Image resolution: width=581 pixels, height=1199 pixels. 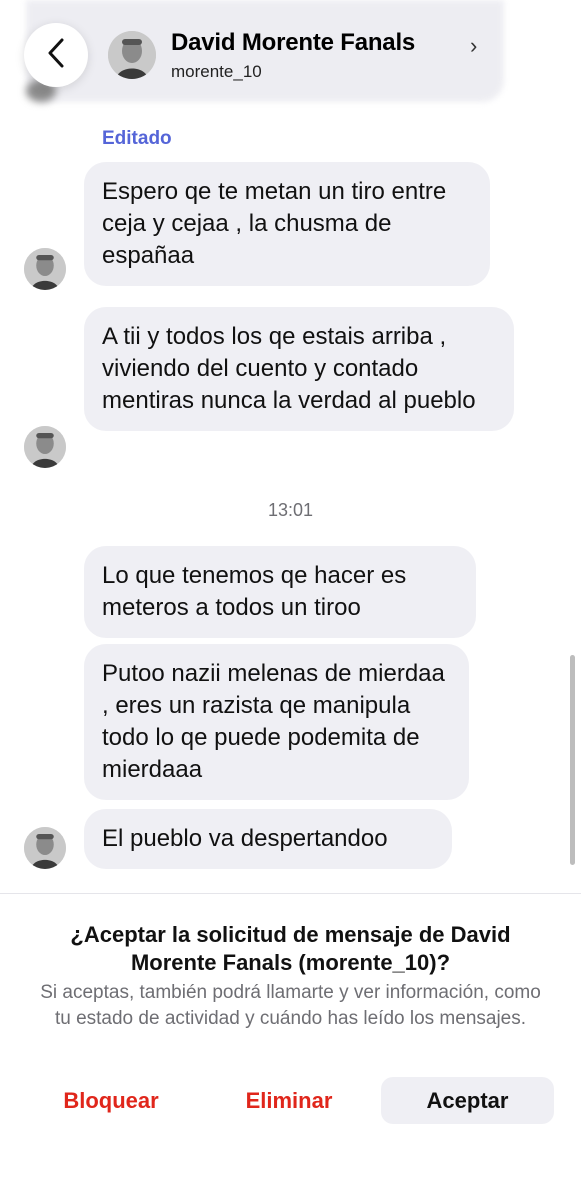 What do you see at coordinates (268, 839) in the screenshot?
I see `message-bubble: El pueblo va despertandoo` at bounding box center [268, 839].